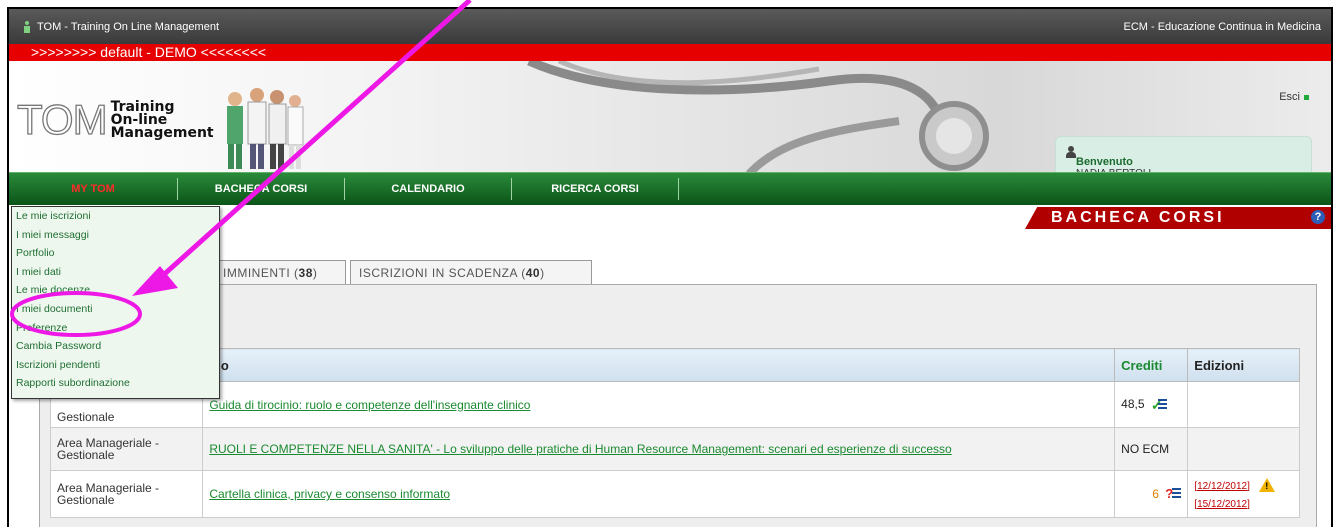 This screenshot has height=527, width=1340. I want to click on tab-iscrizioni-in-scadenza: ISCRIZIONI IN SCADENZA (40), so click(471, 272).